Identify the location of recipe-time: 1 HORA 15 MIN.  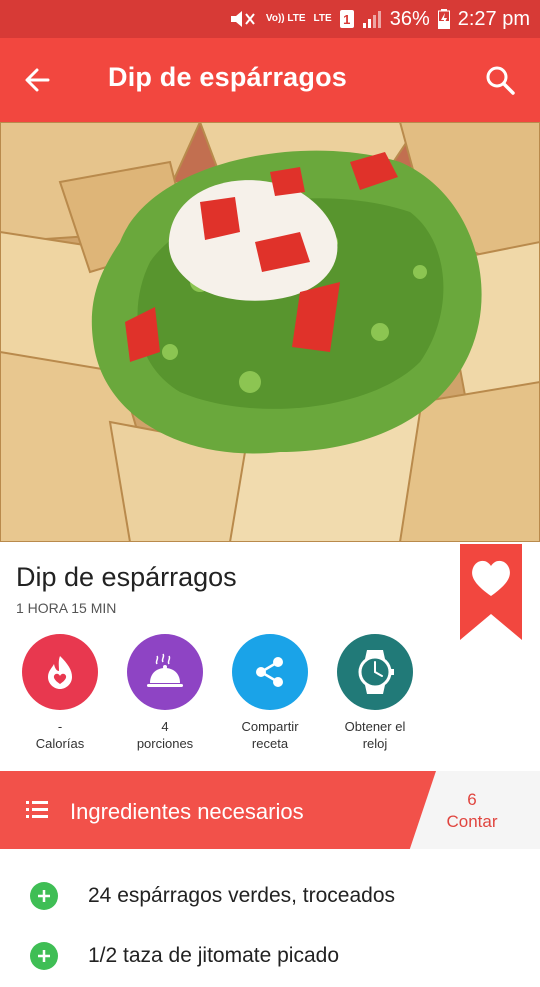
(66, 608).